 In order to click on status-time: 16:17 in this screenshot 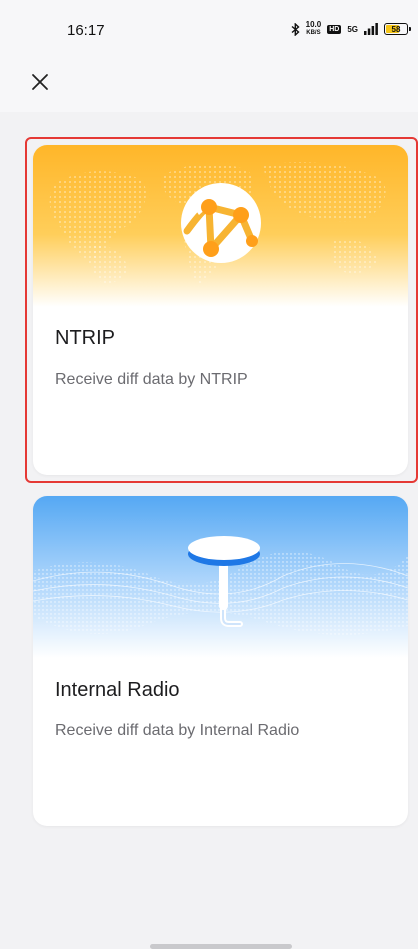, I will do `click(86, 30)`.